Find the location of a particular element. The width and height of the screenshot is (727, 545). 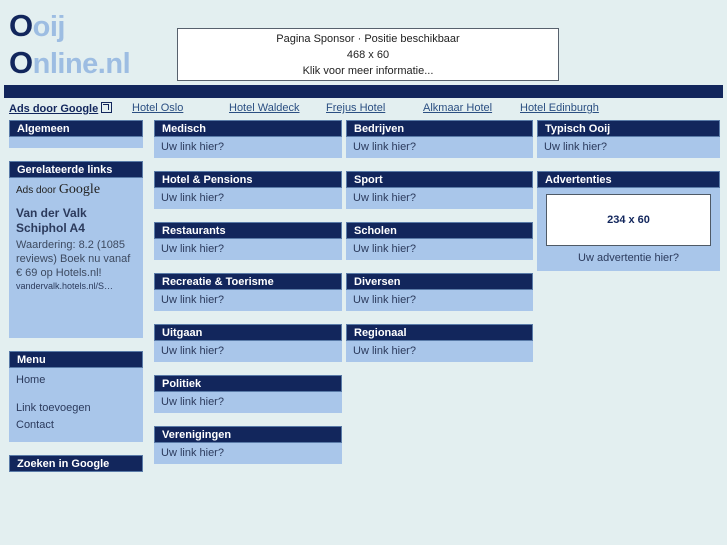

category-title-recreatie-toerisme: Recreatie & Toerisme is located at coordinates (248, 281).